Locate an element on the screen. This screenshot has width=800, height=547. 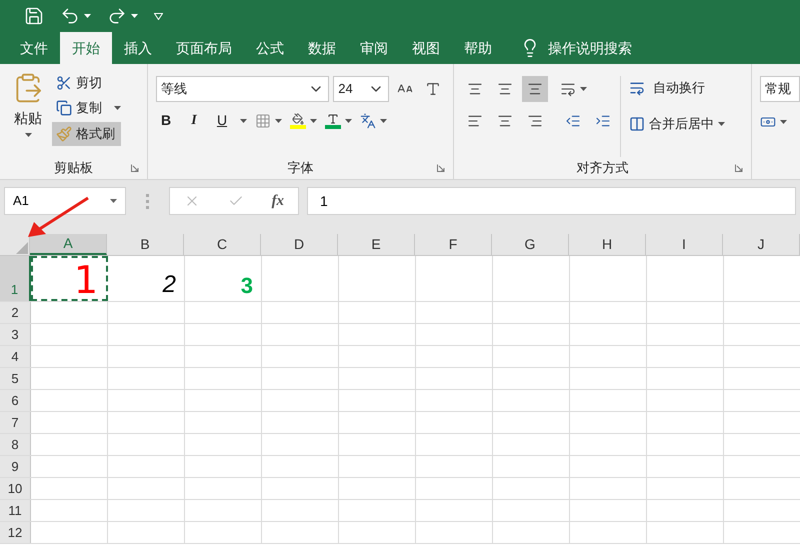
tell-me-search: 操作说明搜索 is located at coordinates (590, 48).